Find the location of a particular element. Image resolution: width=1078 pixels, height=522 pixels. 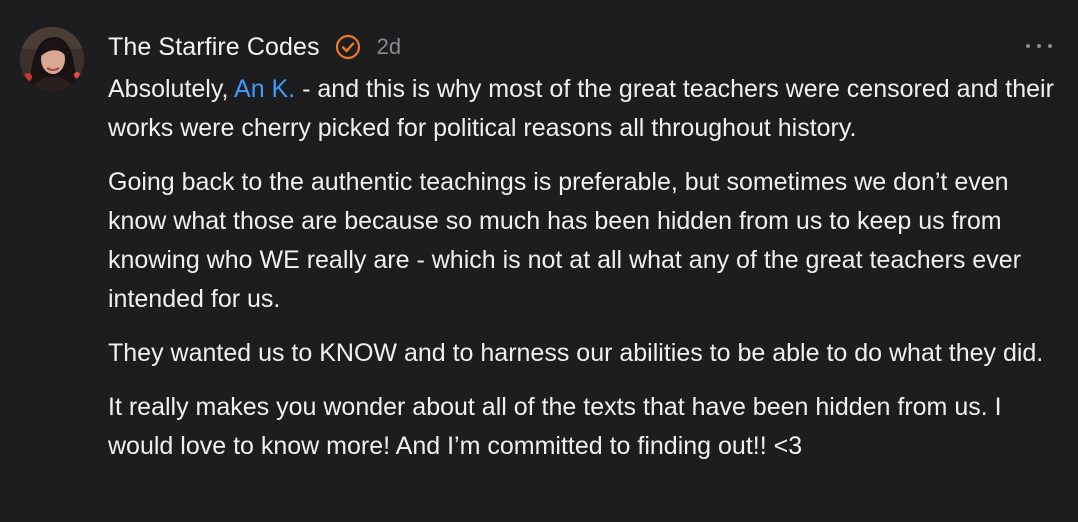

user-mention-link: An K. is located at coordinates (264, 89).